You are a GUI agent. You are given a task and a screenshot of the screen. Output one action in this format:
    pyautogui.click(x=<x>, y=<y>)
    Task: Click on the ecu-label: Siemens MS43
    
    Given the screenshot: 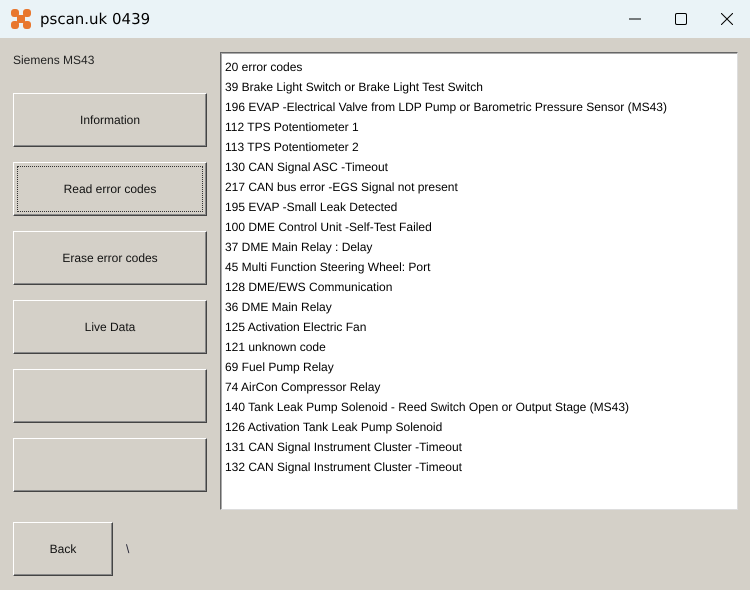 What is the action you would take?
    pyautogui.click(x=54, y=61)
    